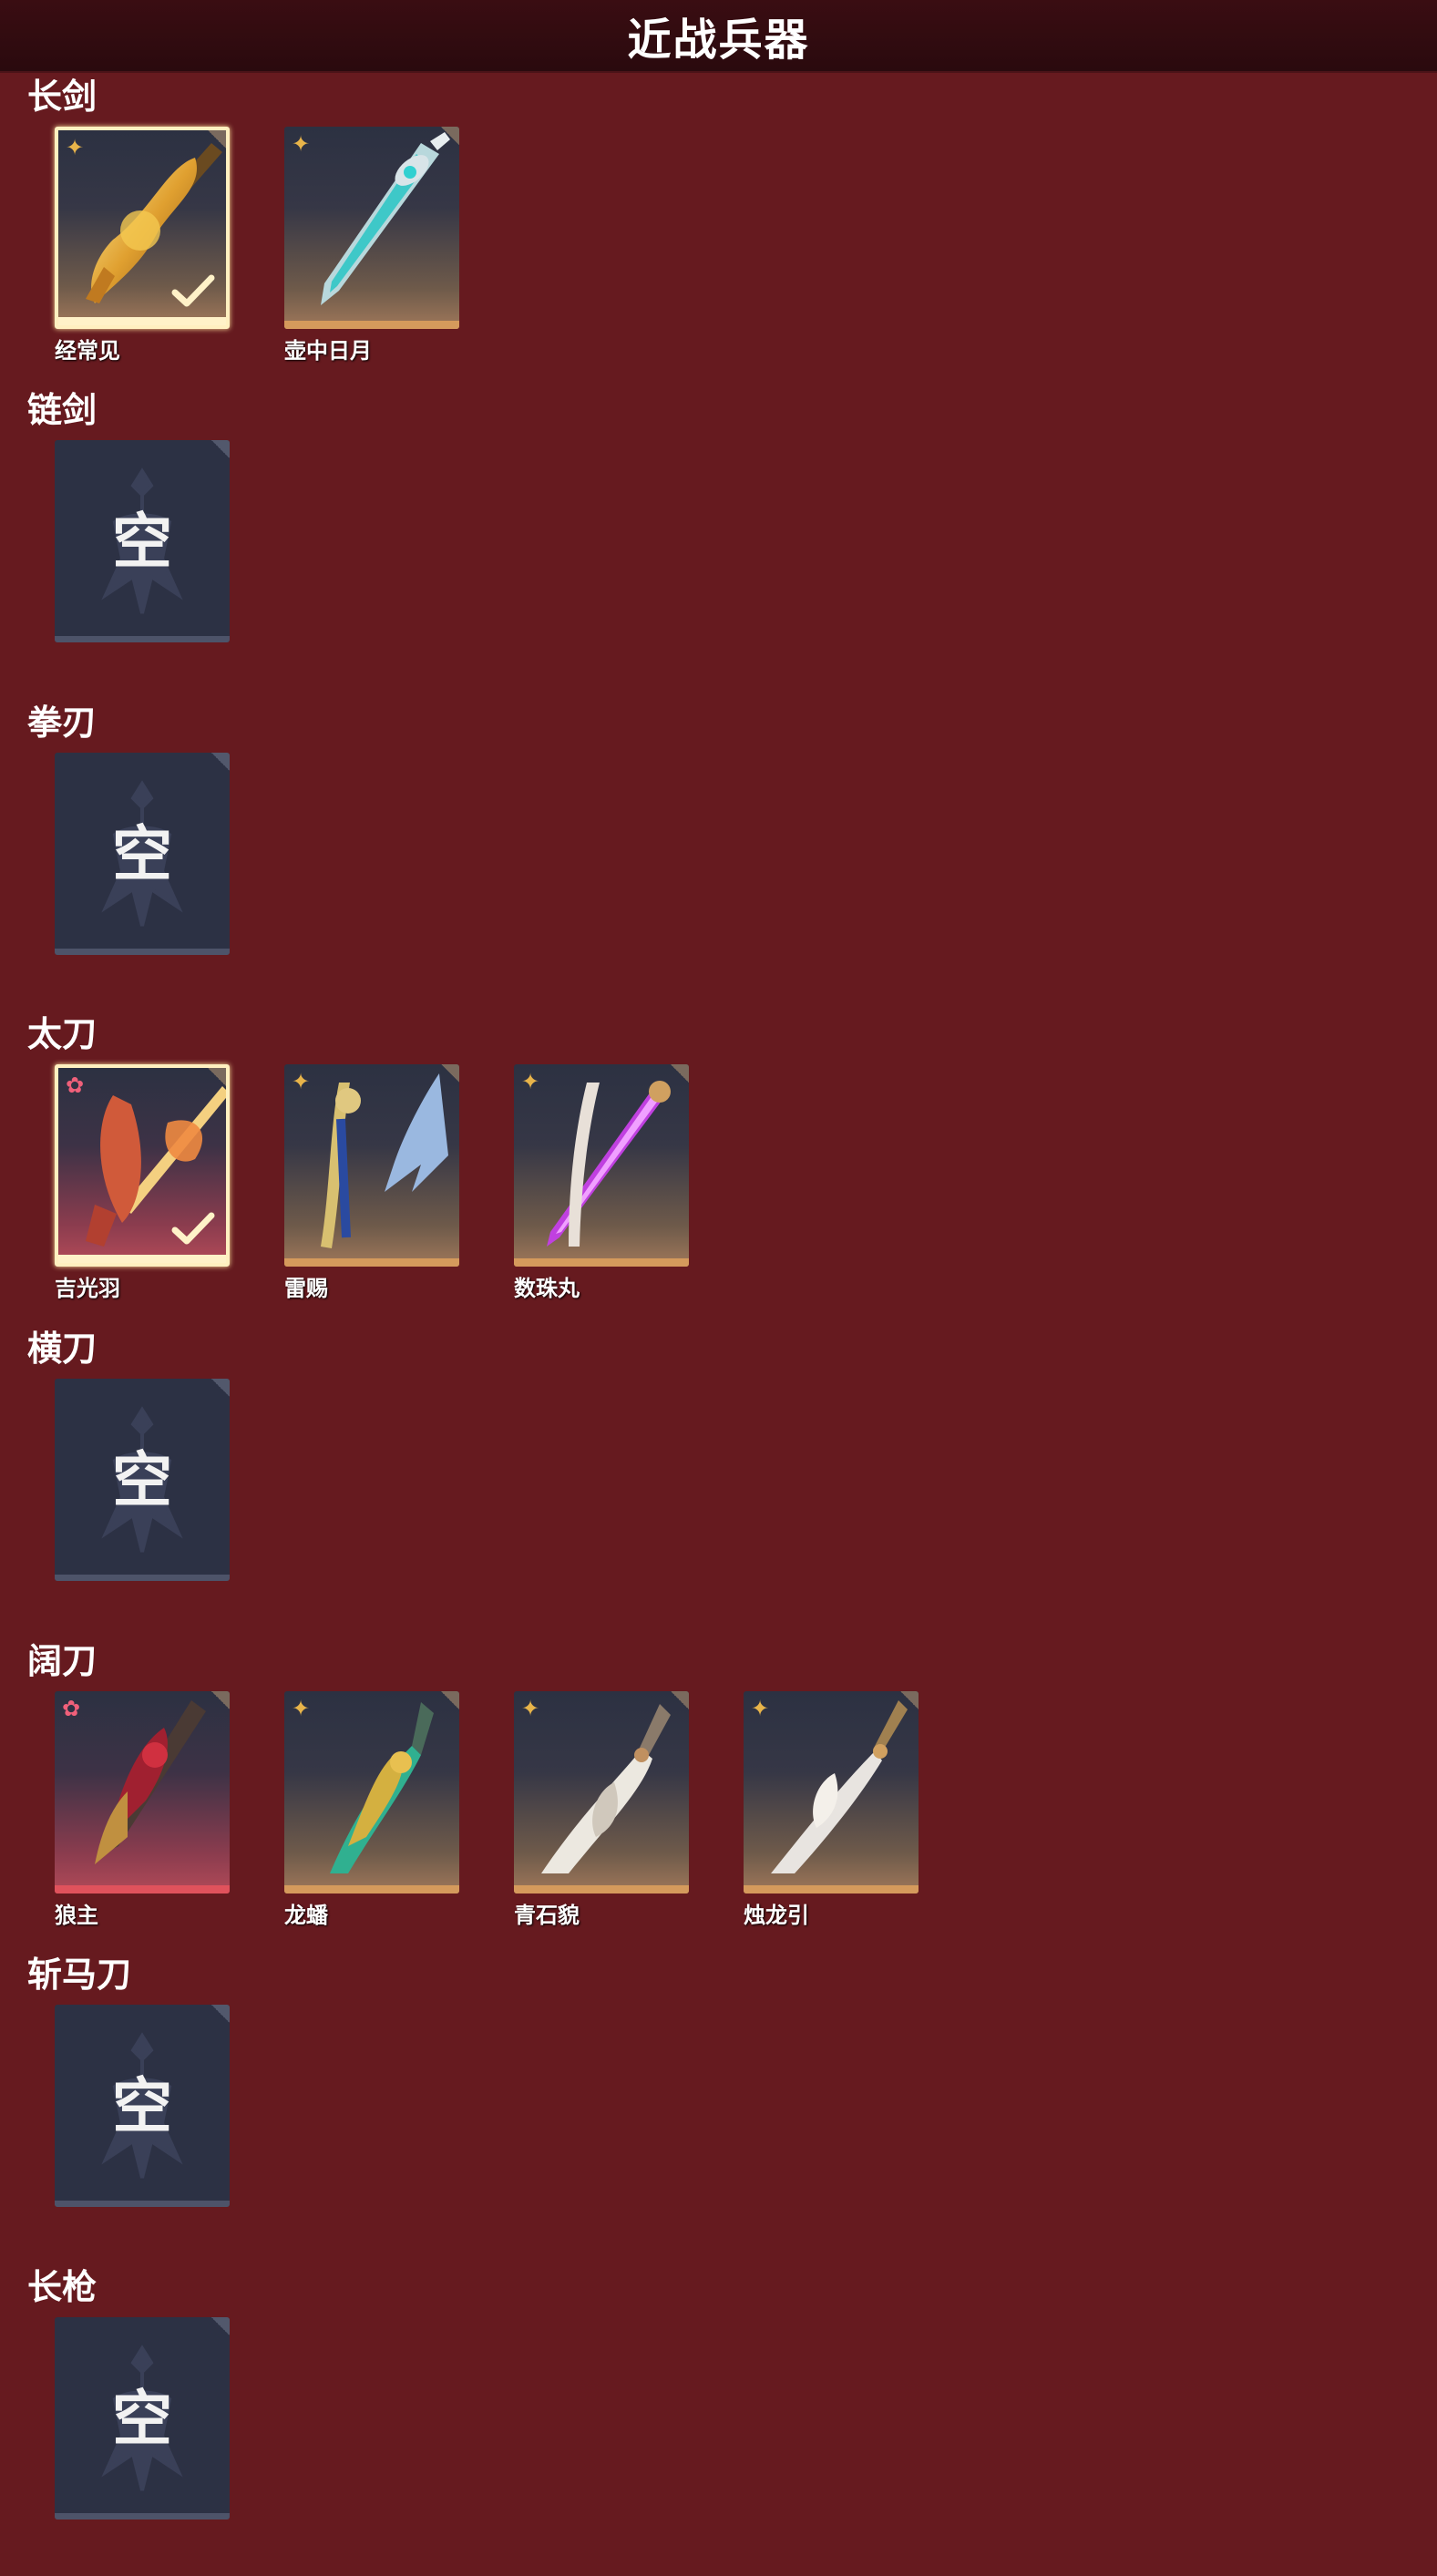  What do you see at coordinates (547, 1916) in the screenshot?
I see `weapon-name: 青石貌` at bounding box center [547, 1916].